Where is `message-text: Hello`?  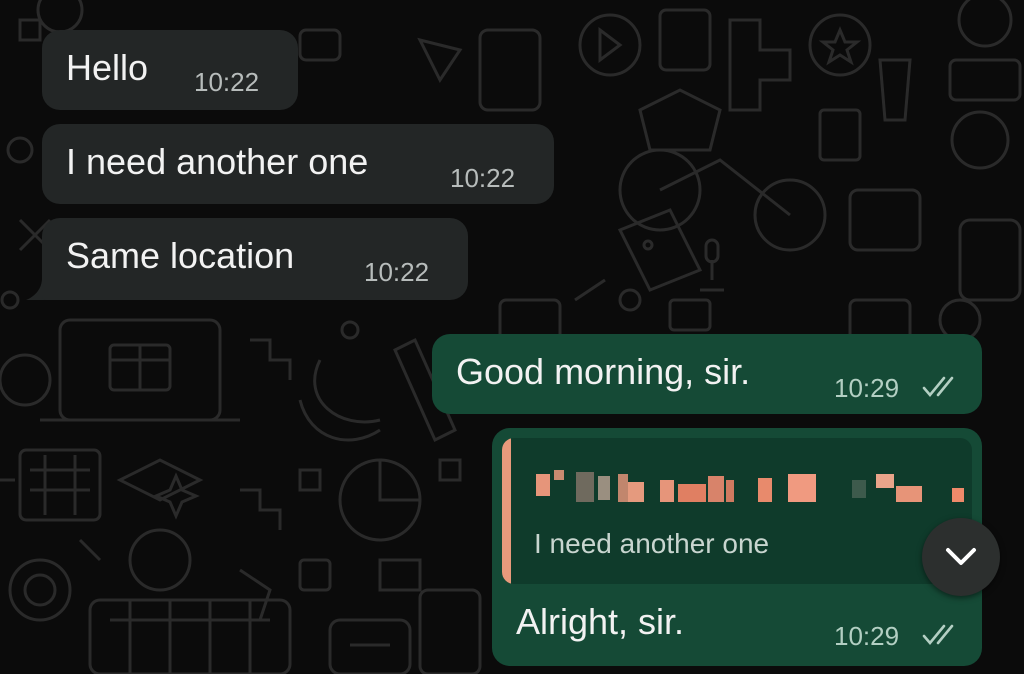
message-text: Hello is located at coordinates (107, 67).